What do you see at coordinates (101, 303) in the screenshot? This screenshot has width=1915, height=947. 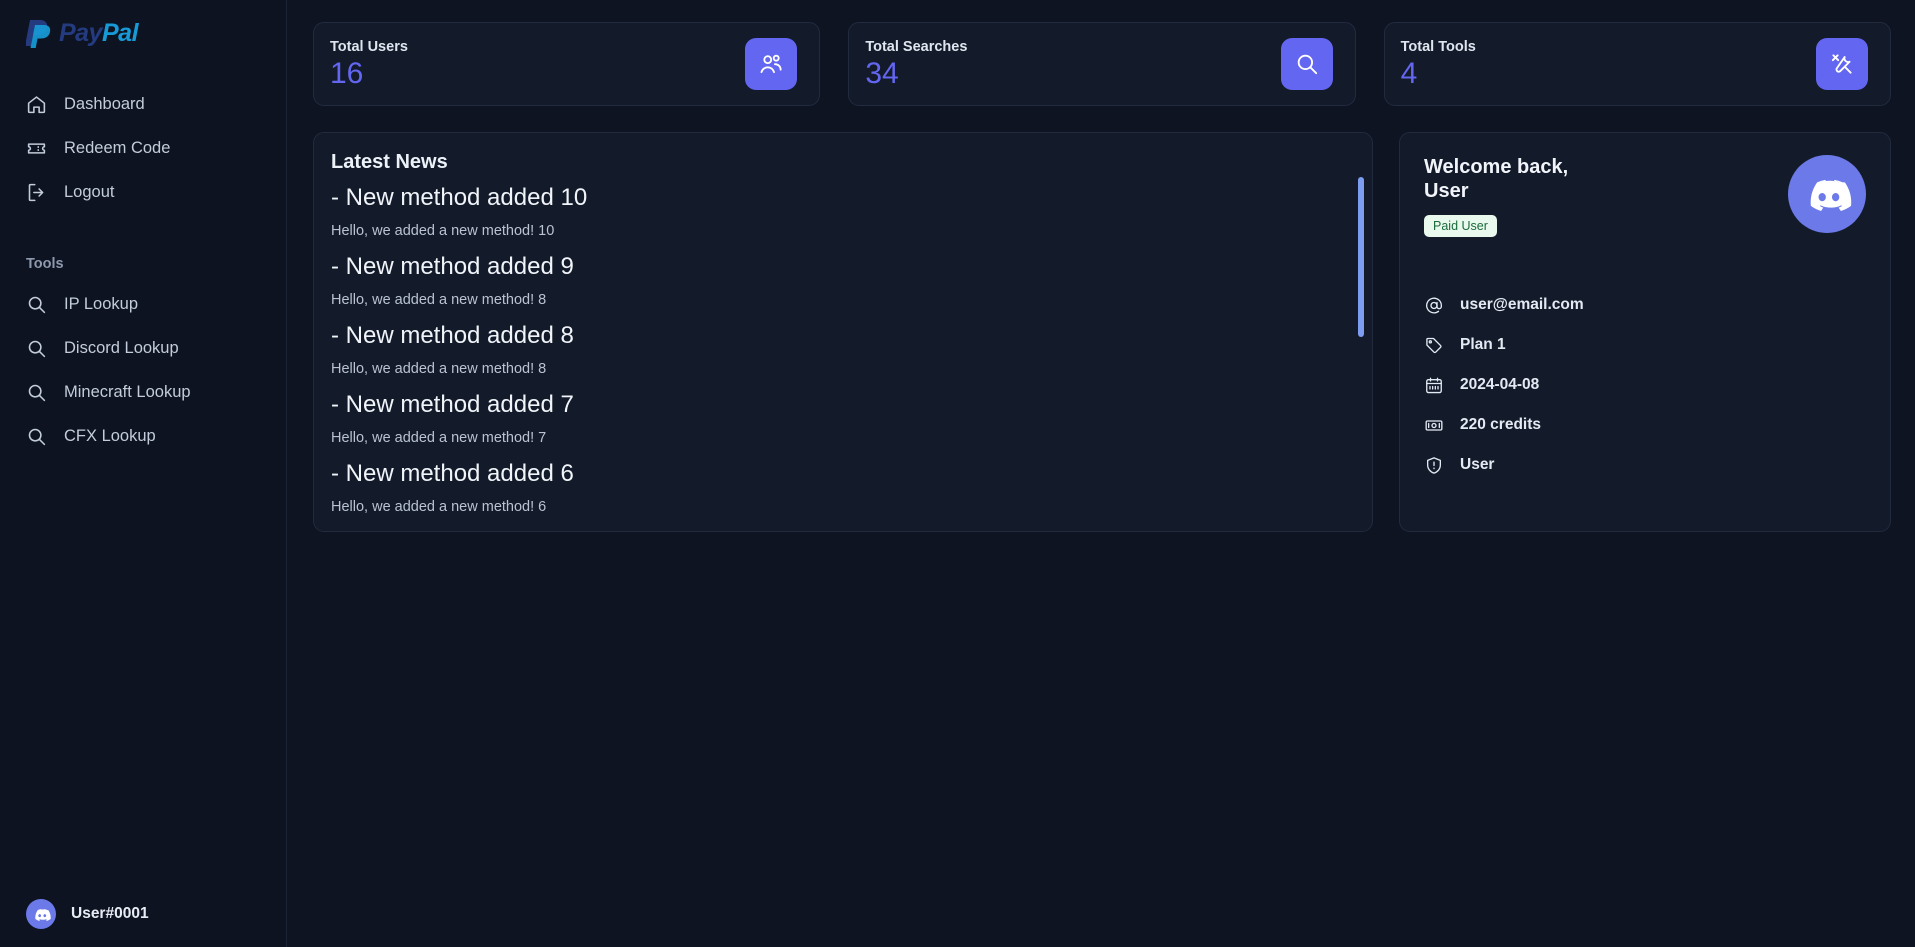 I see `sidebar-item-label: IP Lookup` at bounding box center [101, 303].